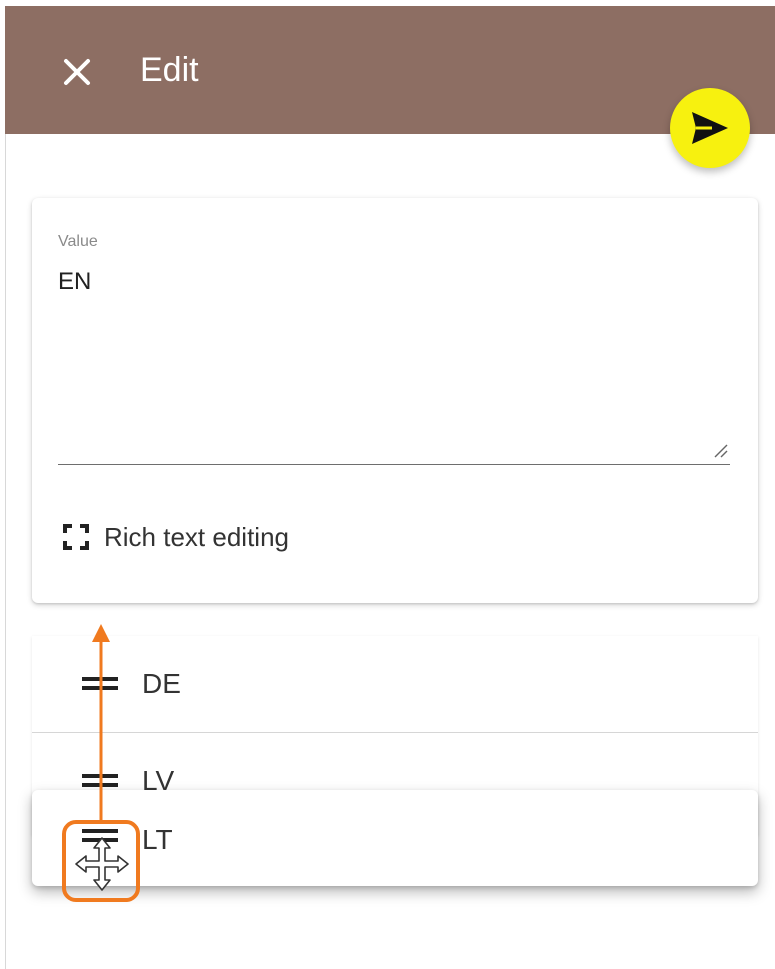 This screenshot has width=775, height=969. I want to click on page-title: Edit, so click(169, 70).